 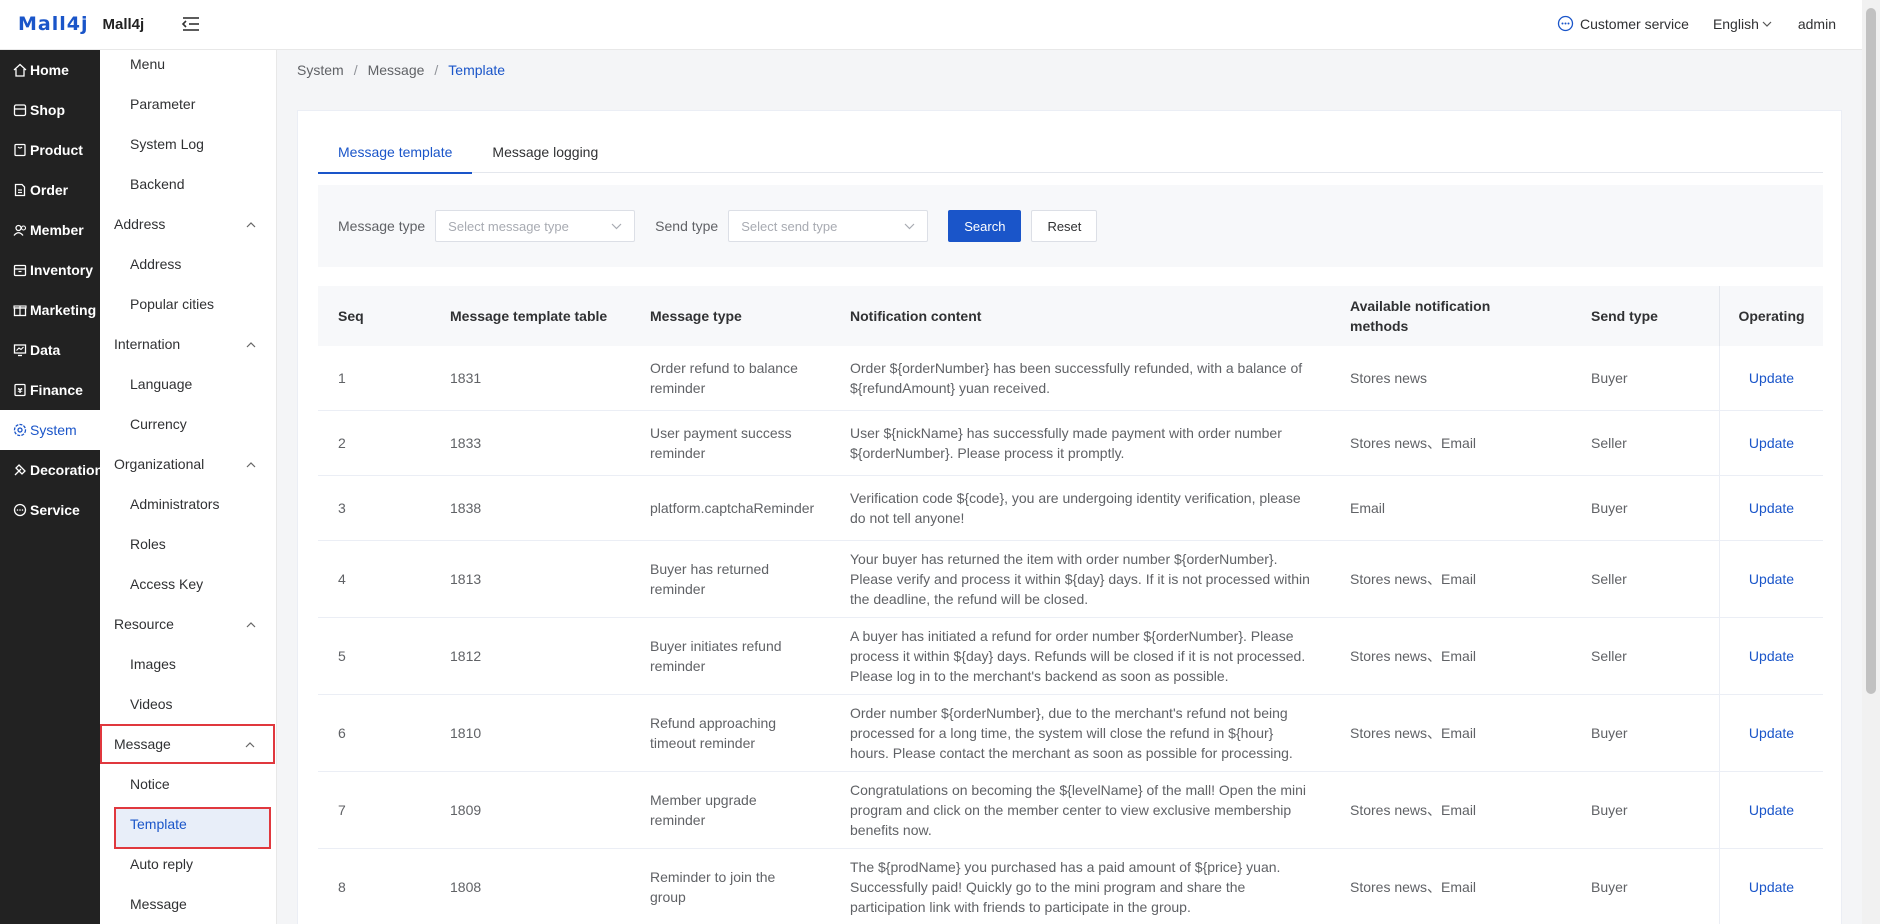 I want to click on cell-type: Buyer initiates refund reminder, so click(x=716, y=656).